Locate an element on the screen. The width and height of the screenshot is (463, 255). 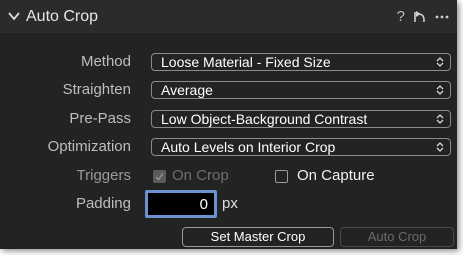
straighten-select: Average is located at coordinates (301, 90).